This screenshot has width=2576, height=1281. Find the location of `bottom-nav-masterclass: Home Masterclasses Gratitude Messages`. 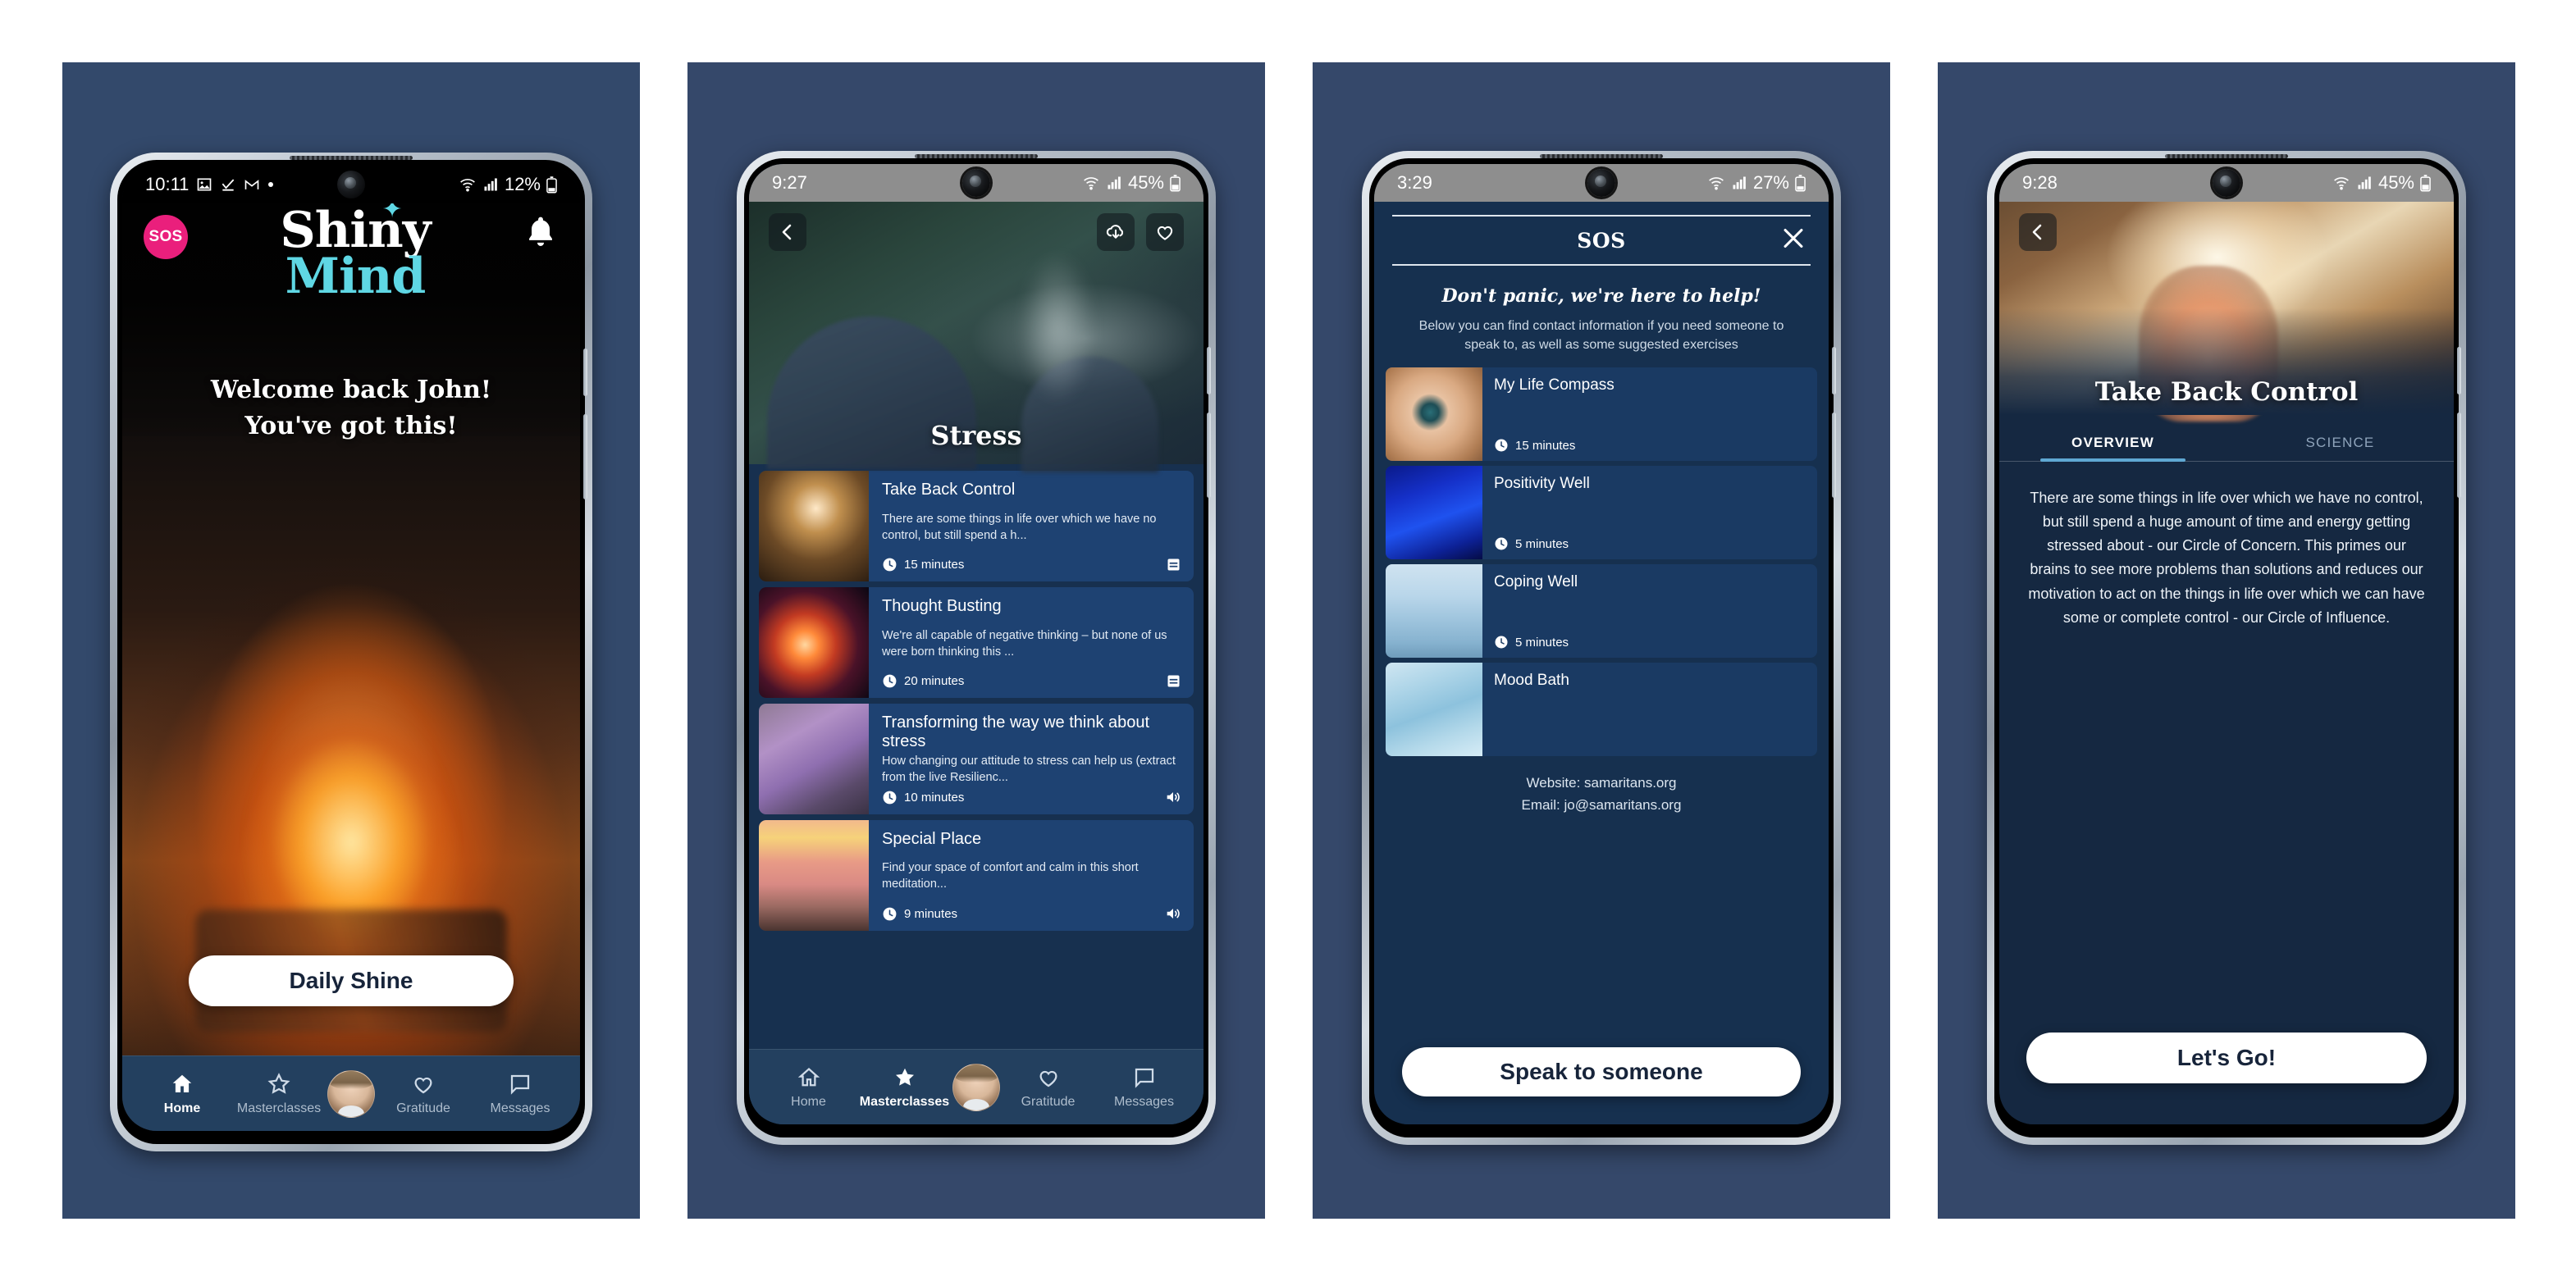

bottom-nav-masterclass: Home Masterclasses Gratitude Messages is located at coordinates (976, 1086).